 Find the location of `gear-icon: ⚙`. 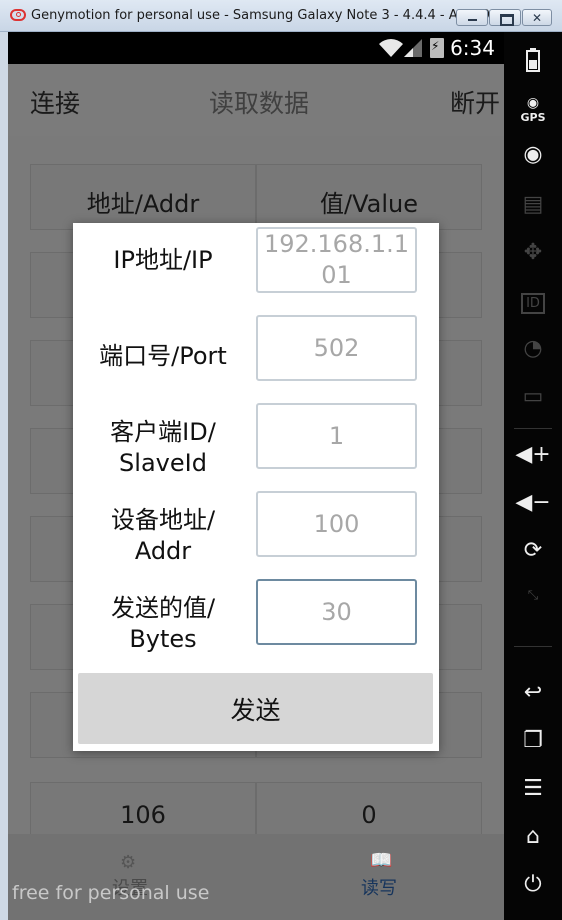

gear-icon: ⚙ is located at coordinates (128, 862).